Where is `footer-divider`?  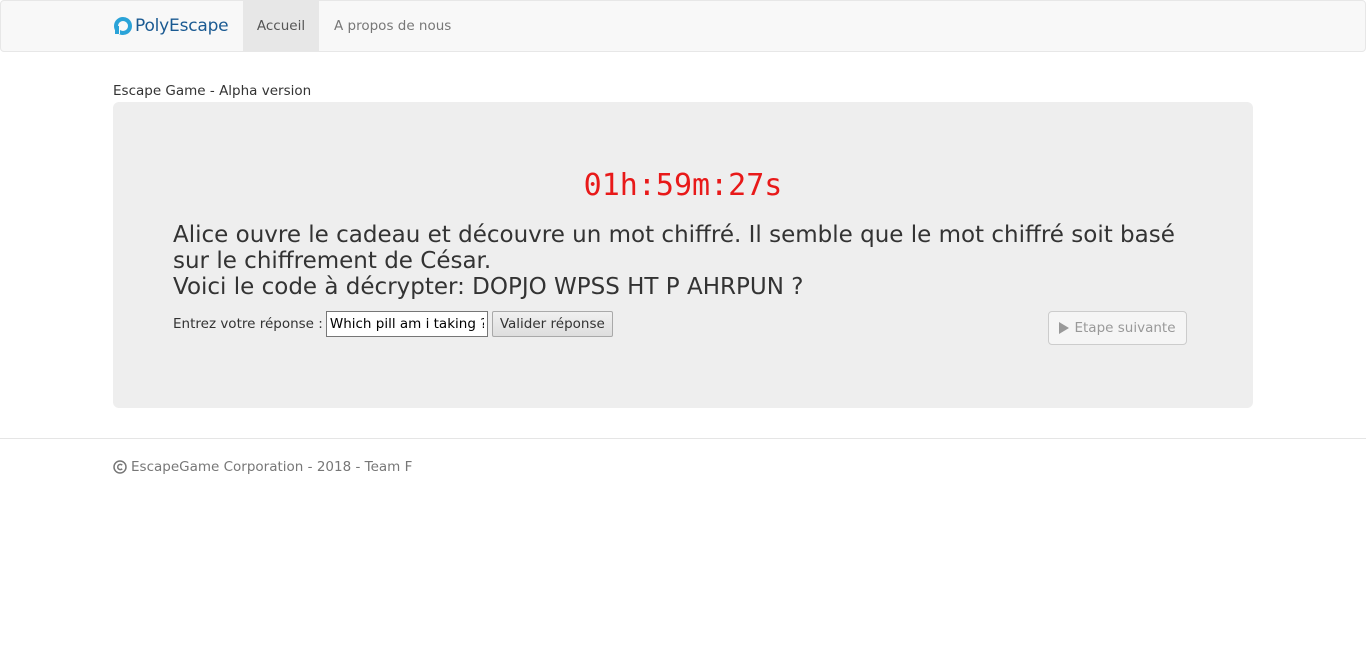 footer-divider is located at coordinates (683, 438).